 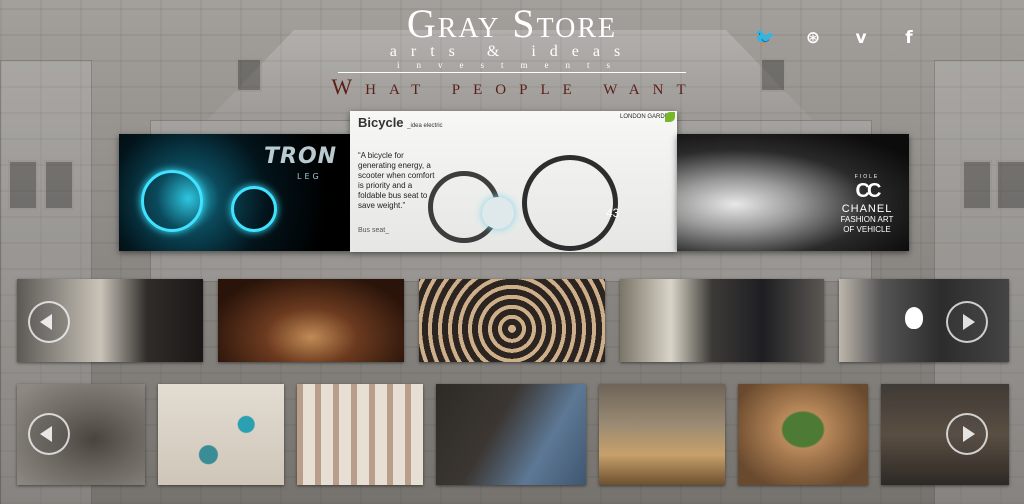 I want to click on gallery-tile-theater, so click(x=311, y=320).